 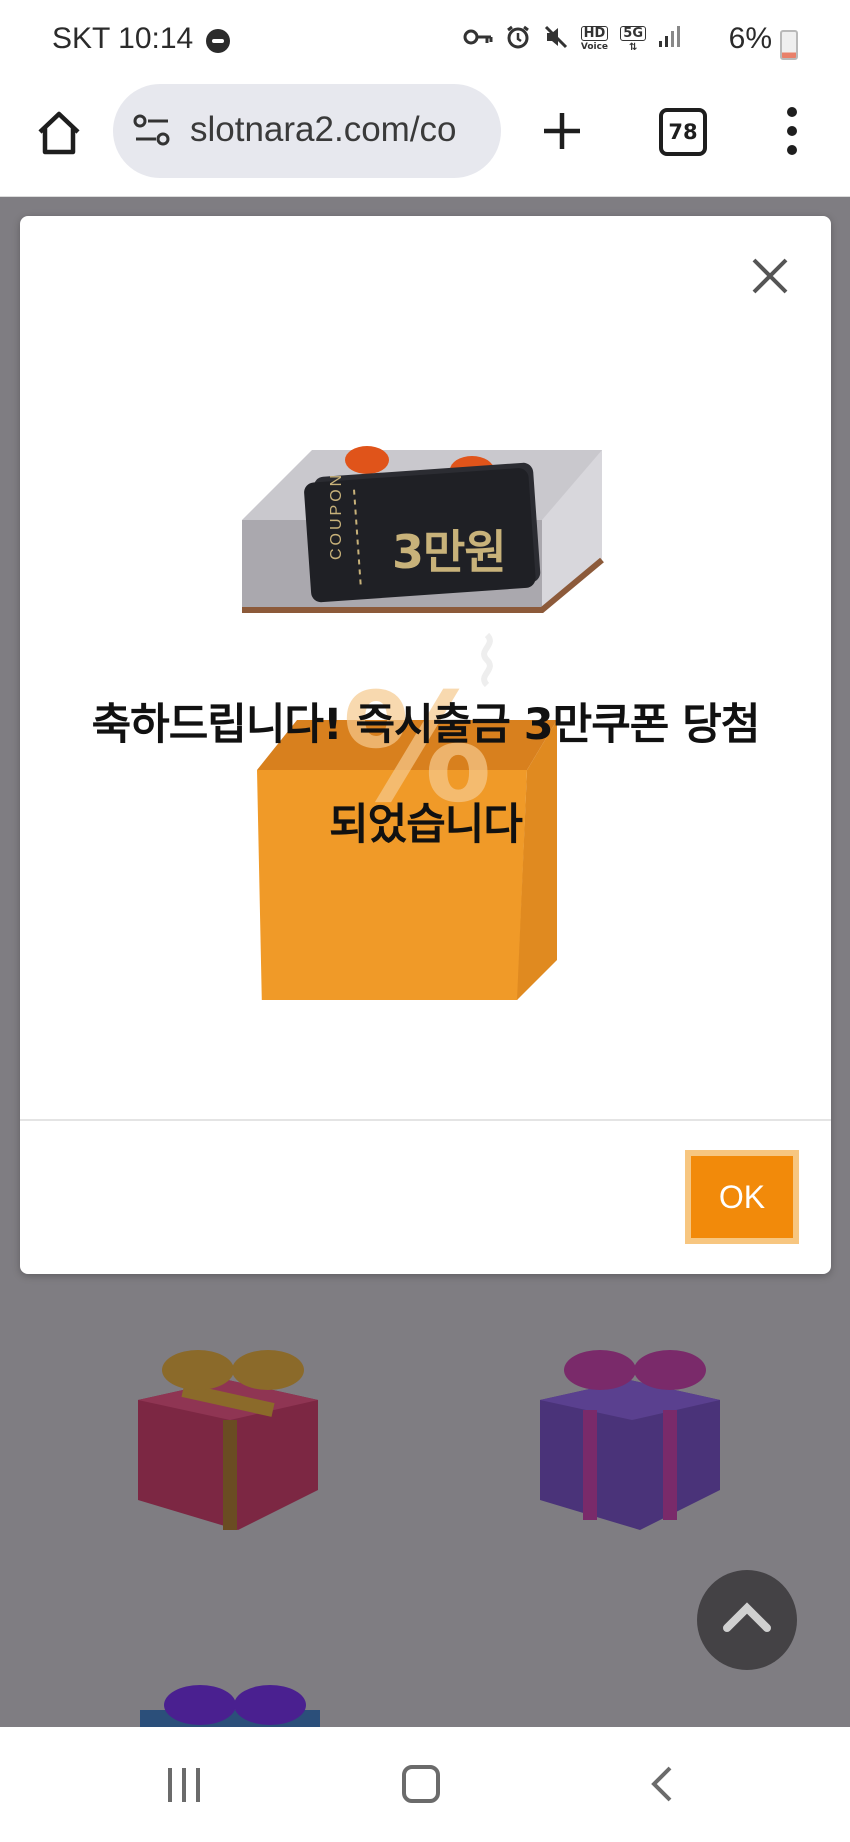 What do you see at coordinates (518, 40) in the screenshot?
I see `alarm-icon` at bounding box center [518, 40].